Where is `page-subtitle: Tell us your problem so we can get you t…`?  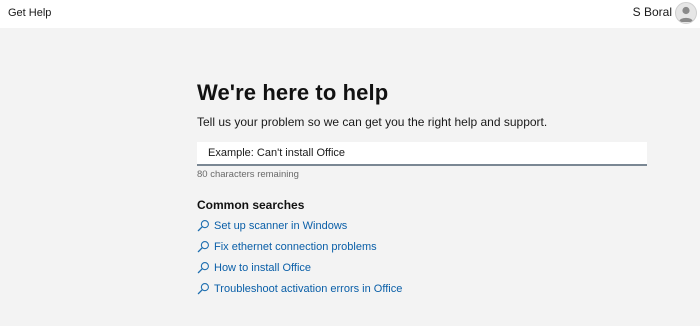
page-subtitle: Tell us your problem so we can get you t… is located at coordinates (372, 122).